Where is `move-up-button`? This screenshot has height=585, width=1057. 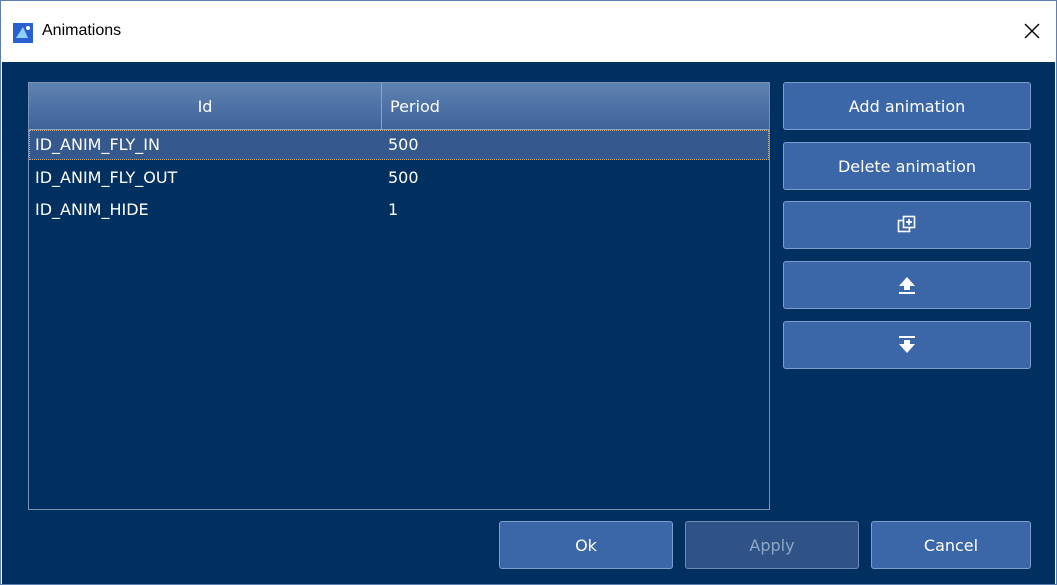 move-up-button is located at coordinates (907, 285).